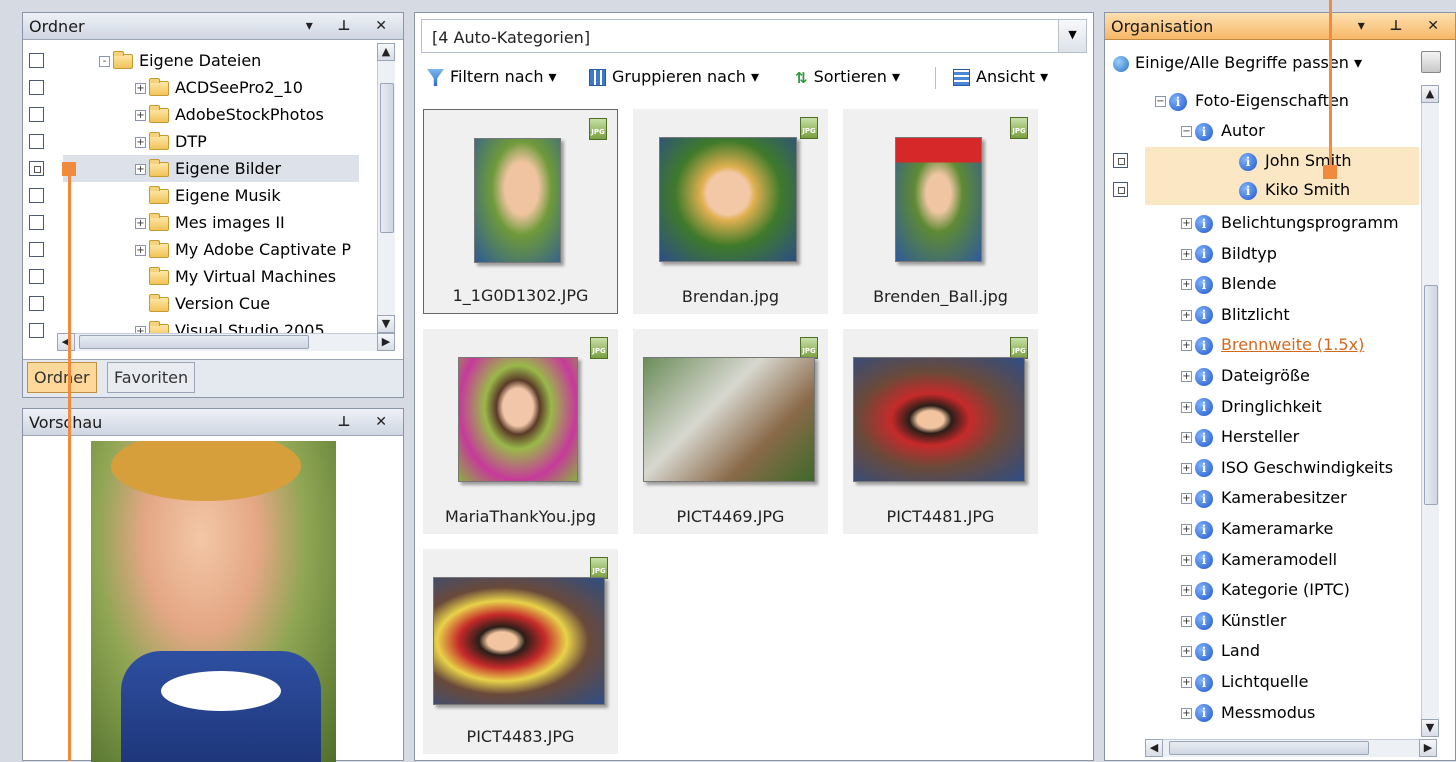 This screenshot has width=1456, height=762. What do you see at coordinates (1248, 712) in the screenshot?
I see `tree-item-property: + i Messmodus` at bounding box center [1248, 712].